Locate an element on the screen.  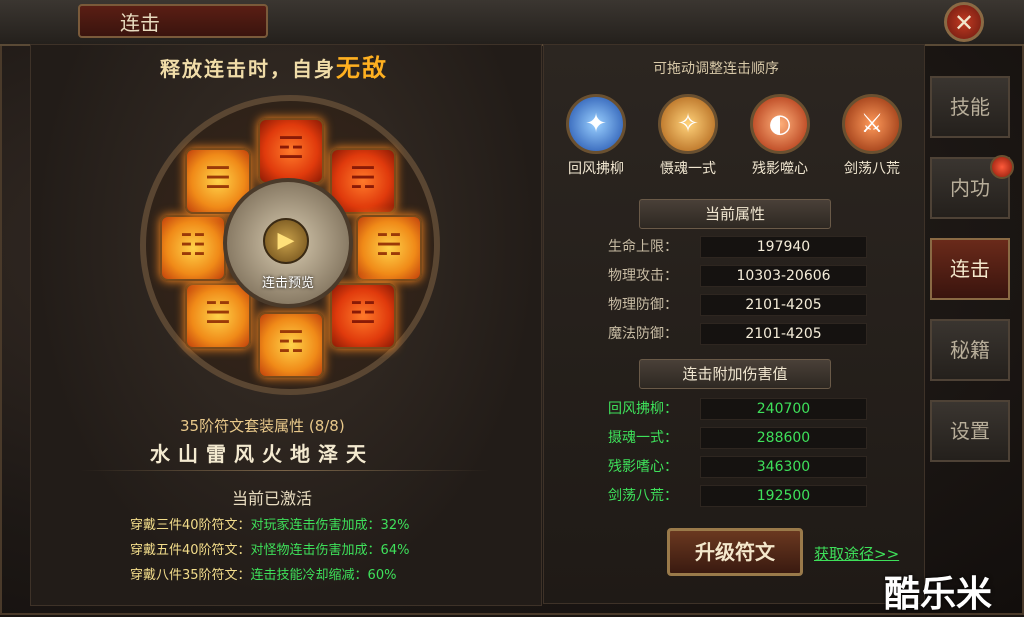
skill-slot: ✦ 回风拂柳 is located at coordinates (596, 136).